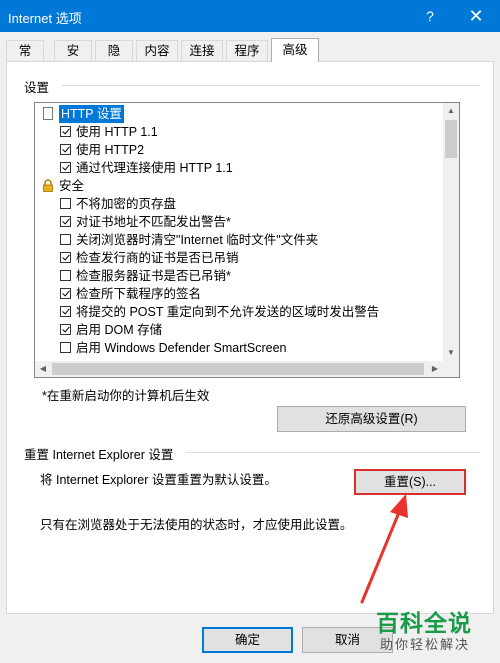 The image size is (500, 663). I want to click on scroll-up-icon: ▲, so click(451, 111).